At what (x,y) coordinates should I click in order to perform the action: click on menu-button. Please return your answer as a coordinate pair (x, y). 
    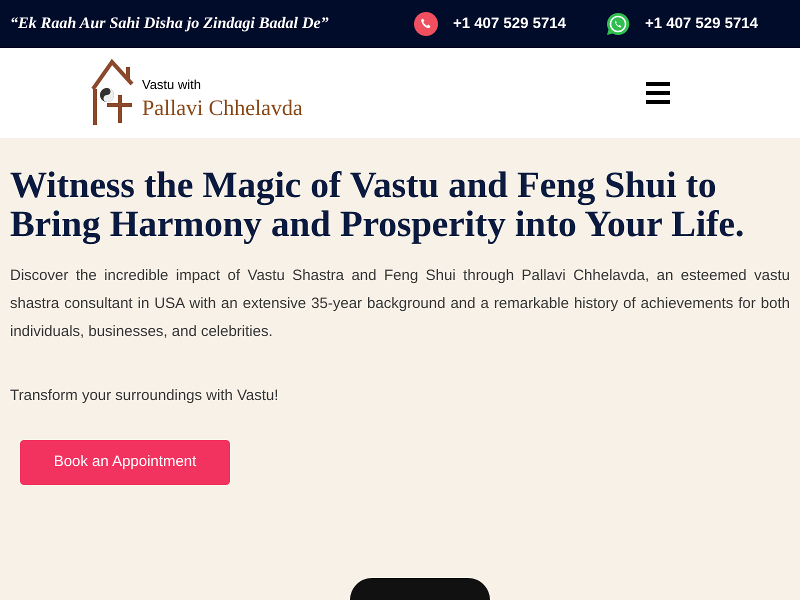
    Looking at the image, I should click on (658, 93).